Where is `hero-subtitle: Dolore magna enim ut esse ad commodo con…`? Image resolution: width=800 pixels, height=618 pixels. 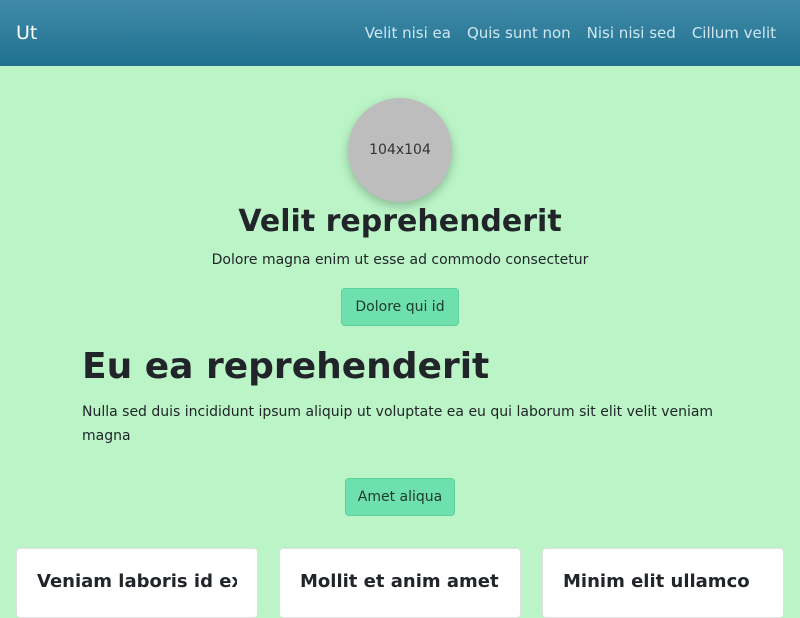 hero-subtitle: Dolore magna enim ut esse ad commodo con… is located at coordinates (400, 260).